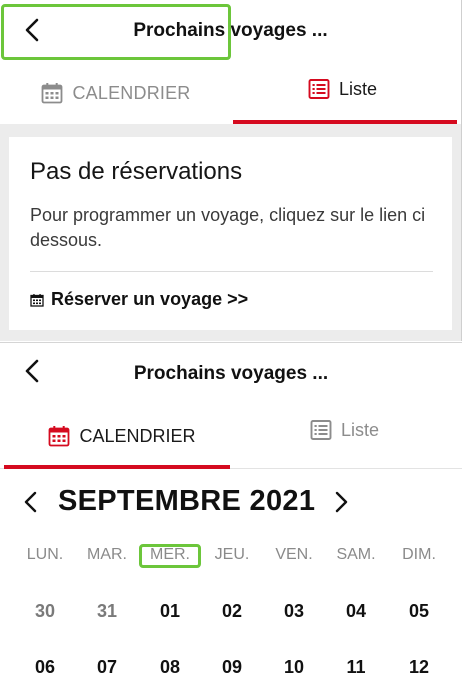 The width and height of the screenshot is (462, 693). What do you see at coordinates (45, 667) in the screenshot?
I see `calendar-day: 06` at bounding box center [45, 667].